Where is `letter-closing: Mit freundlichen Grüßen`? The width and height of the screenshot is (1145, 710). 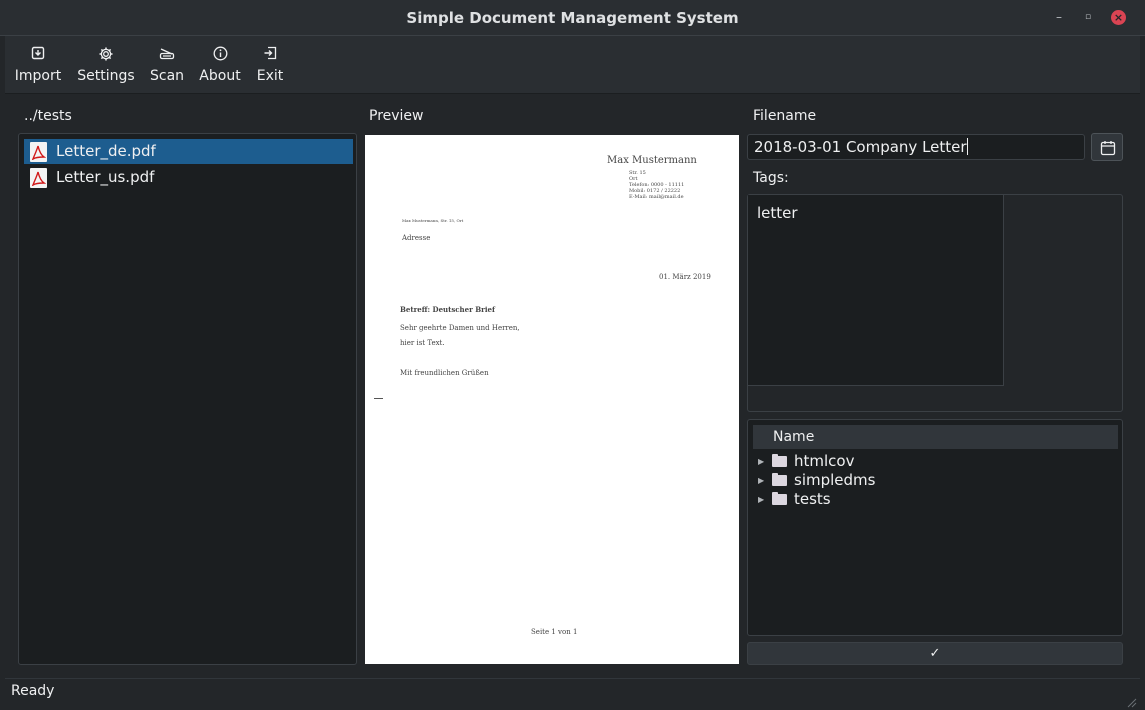
letter-closing: Mit freundlichen Grüßen is located at coordinates (444, 373).